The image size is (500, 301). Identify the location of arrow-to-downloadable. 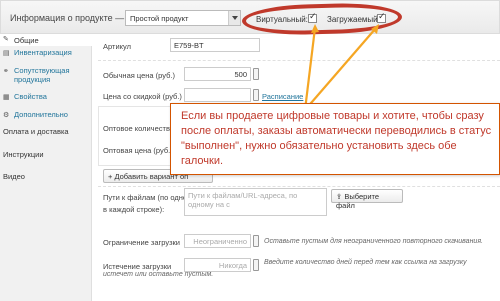
(340, 69).